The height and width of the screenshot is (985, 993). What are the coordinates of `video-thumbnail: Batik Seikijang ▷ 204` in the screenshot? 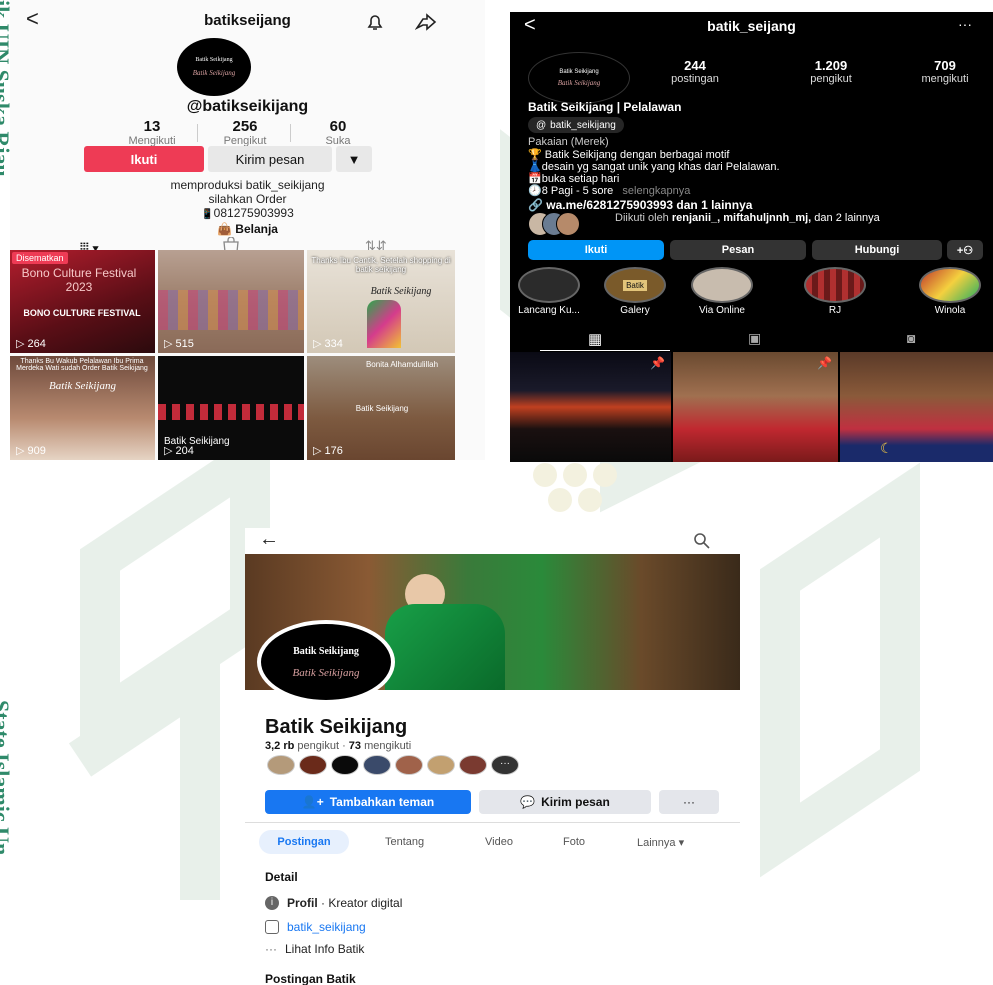 It's located at (231, 408).